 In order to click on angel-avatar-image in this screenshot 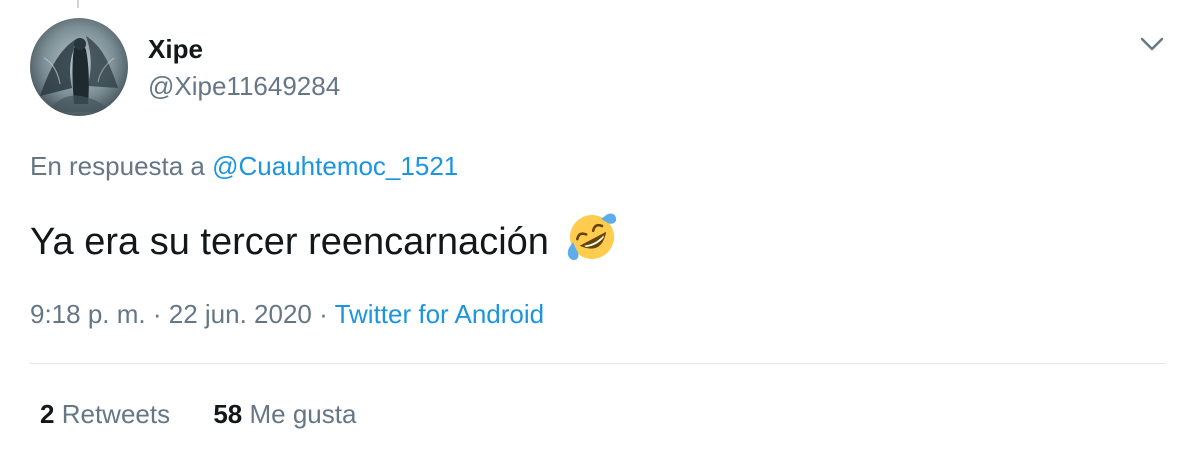, I will do `click(79, 67)`.